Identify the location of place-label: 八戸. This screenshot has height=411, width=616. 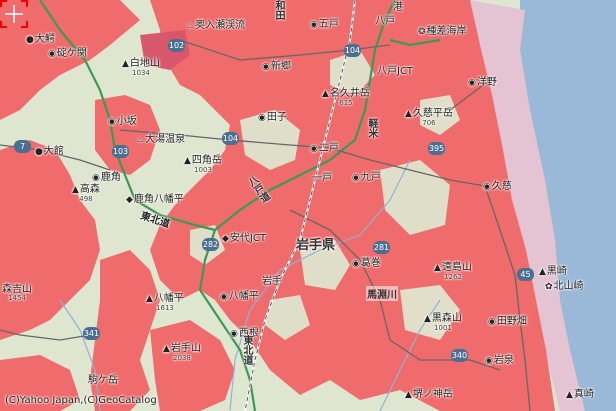
(385, 21).